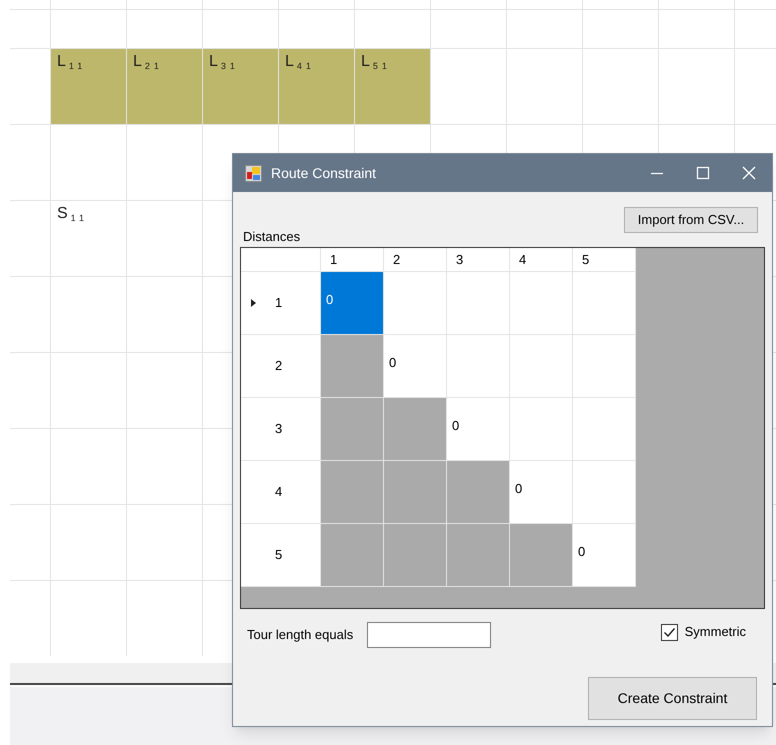 The height and width of the screenshot is (745, 776). What do you see at coordinates (715, 632) in the screenshot?
I see `symmetric-label: Symmetric` at bounding box center [715, 632].